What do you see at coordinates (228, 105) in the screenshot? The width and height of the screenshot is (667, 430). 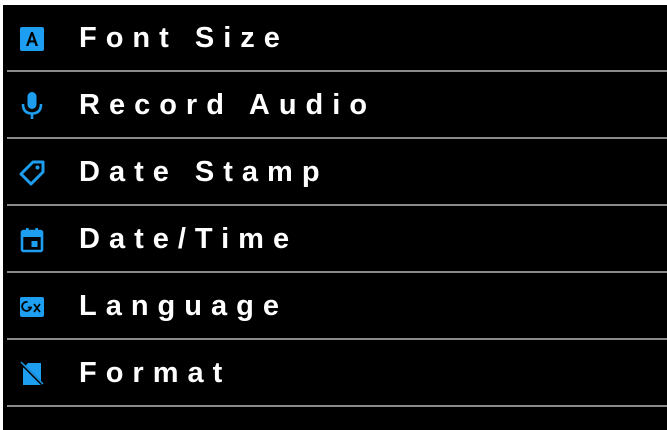 I see `menu-item-label: Record Audio` at bounding box center [228, 105].